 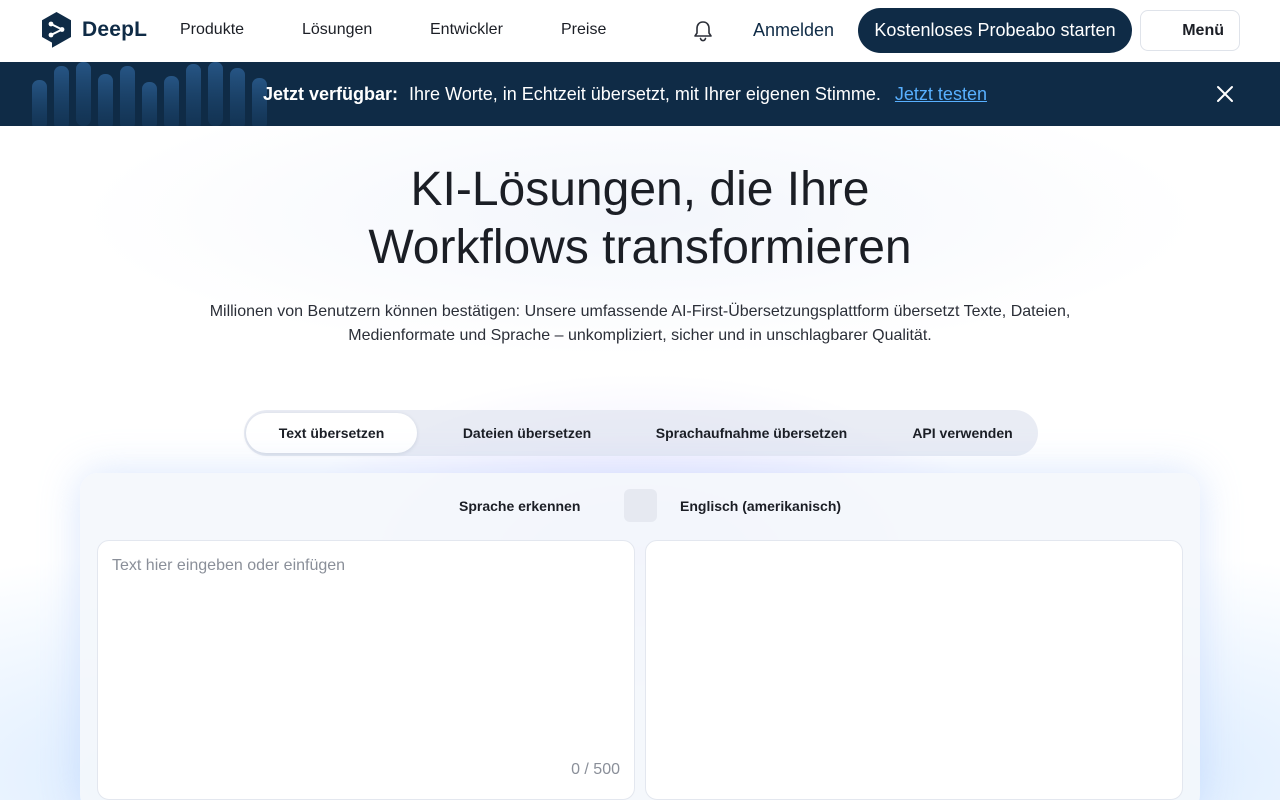 I want to click on nav-item-entwickler: Entwickler, so click(x=466, y=30).